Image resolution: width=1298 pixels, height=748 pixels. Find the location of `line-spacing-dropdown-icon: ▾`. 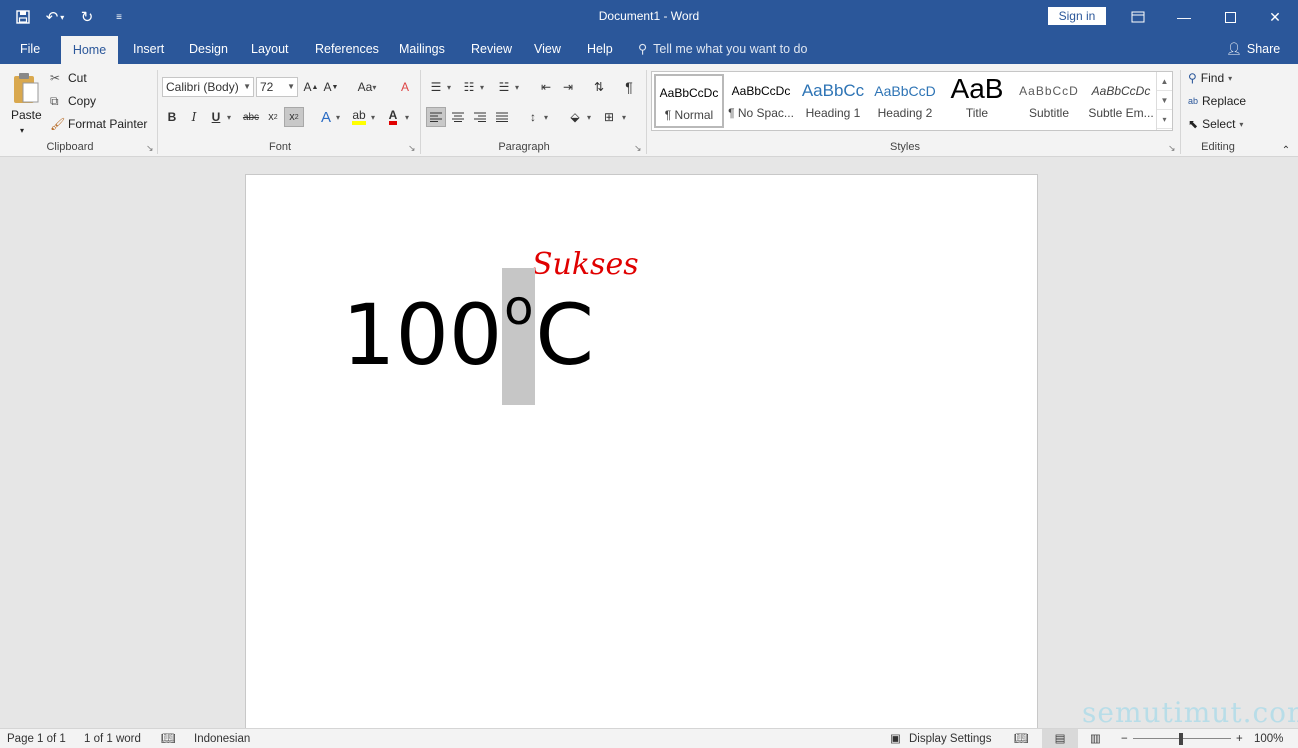

line-spacing-dropdown-icon: ▾ is located at coordinates (546, 117).